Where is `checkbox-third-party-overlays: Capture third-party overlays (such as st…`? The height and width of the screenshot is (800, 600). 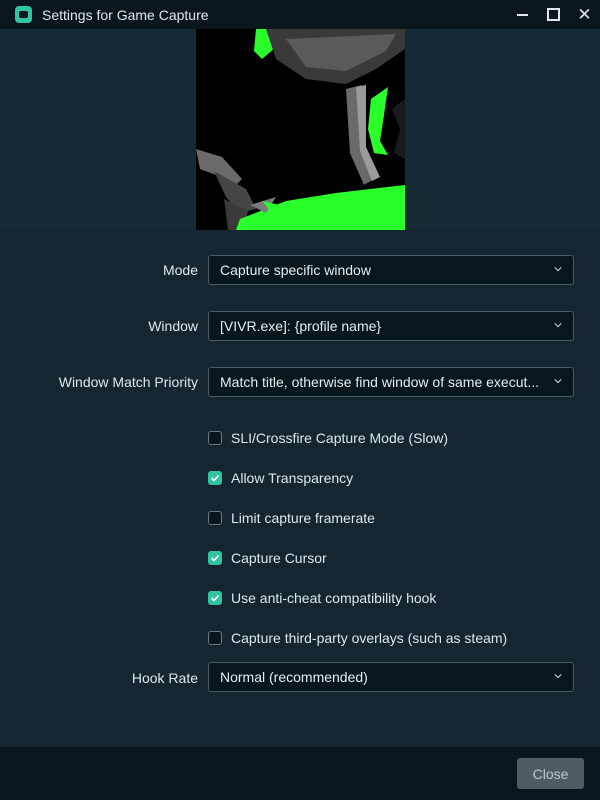 checkbox-third-party-overlays: Capture third-party overlays (such as st… is located at coordinates (357, 638).